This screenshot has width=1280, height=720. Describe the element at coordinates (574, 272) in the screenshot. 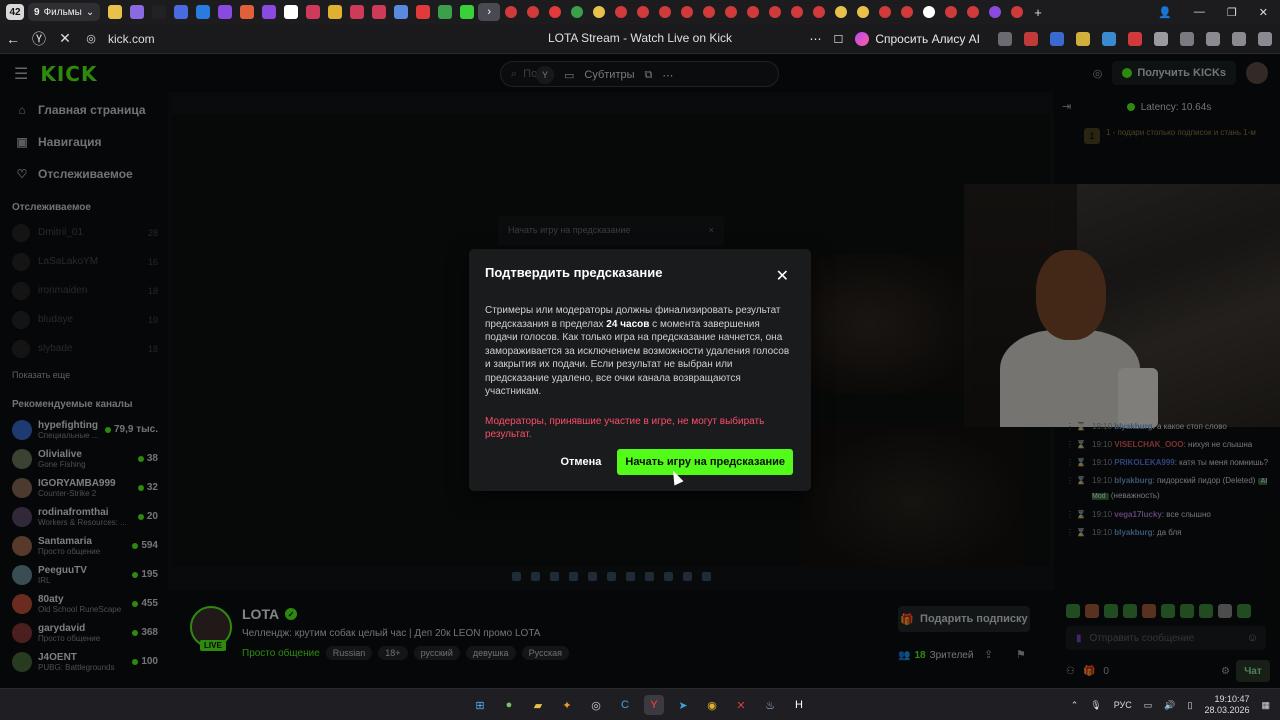

I see `dialog-title: Подтвердить предсказание` at that location.